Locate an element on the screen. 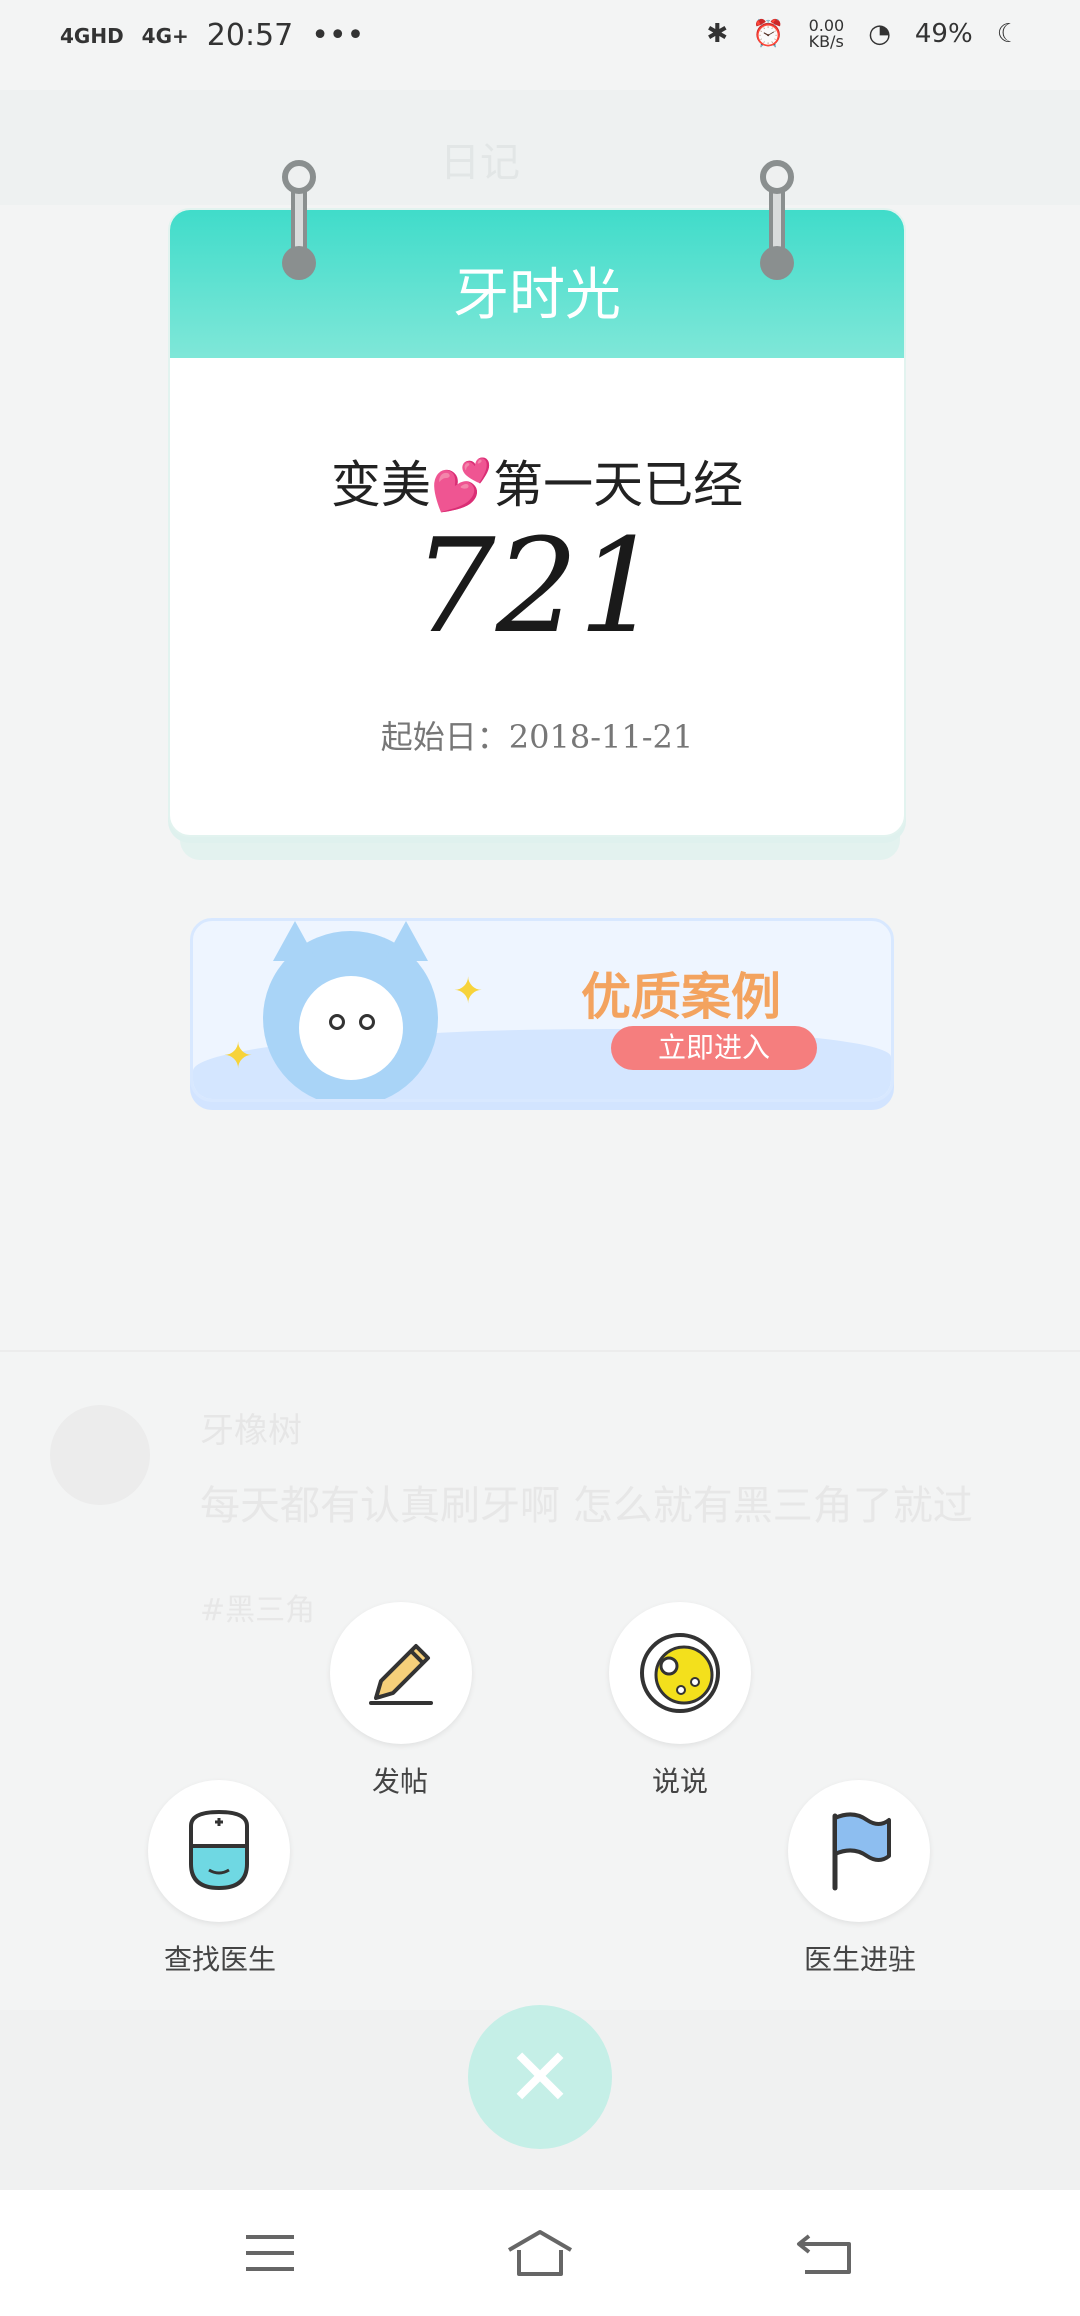 This screenshot has width=1080, height=2316. days-count: 721 is located at coordinates (537, 586).